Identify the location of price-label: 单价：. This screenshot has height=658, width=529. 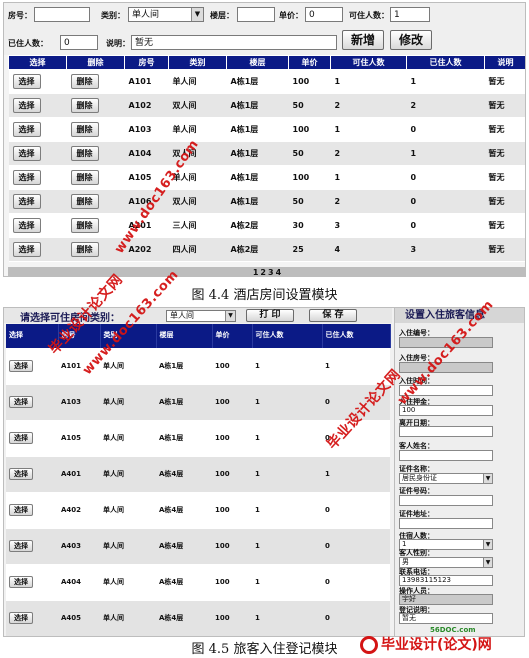
(291, 15).